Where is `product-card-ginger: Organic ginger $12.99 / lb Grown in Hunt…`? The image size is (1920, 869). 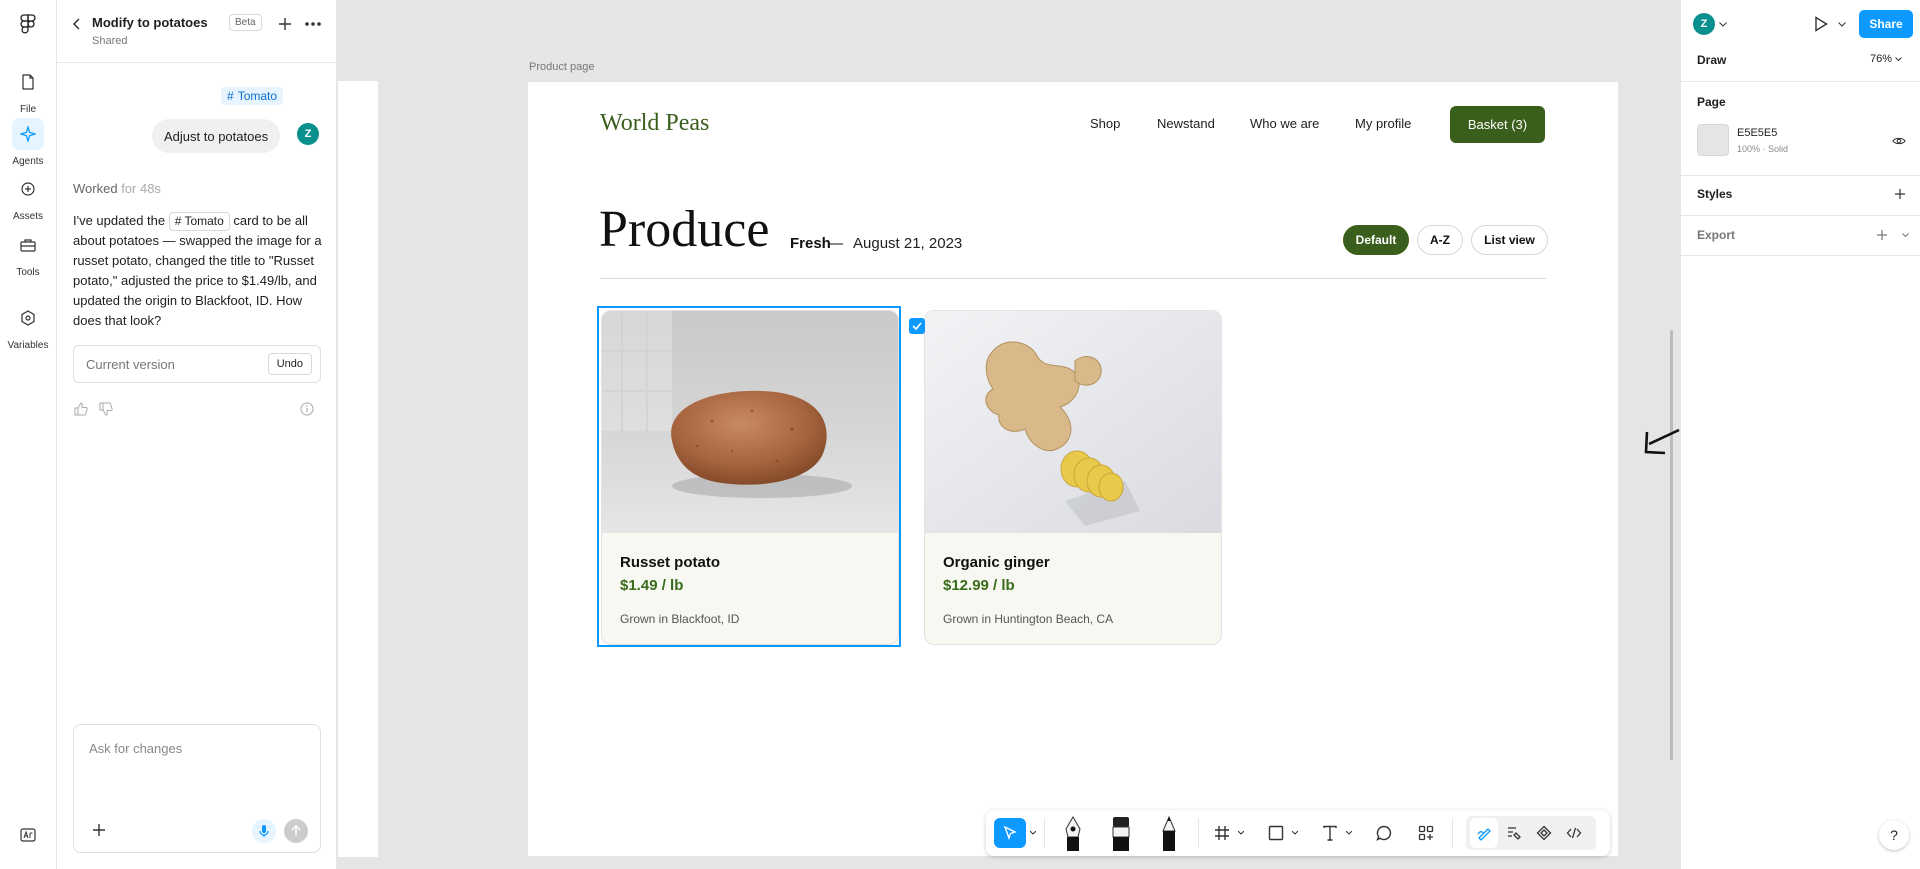
product-card-ginger: Organic ginger $12.99 / lb Grown in Hunt… is located at coordinates (1073, 477).